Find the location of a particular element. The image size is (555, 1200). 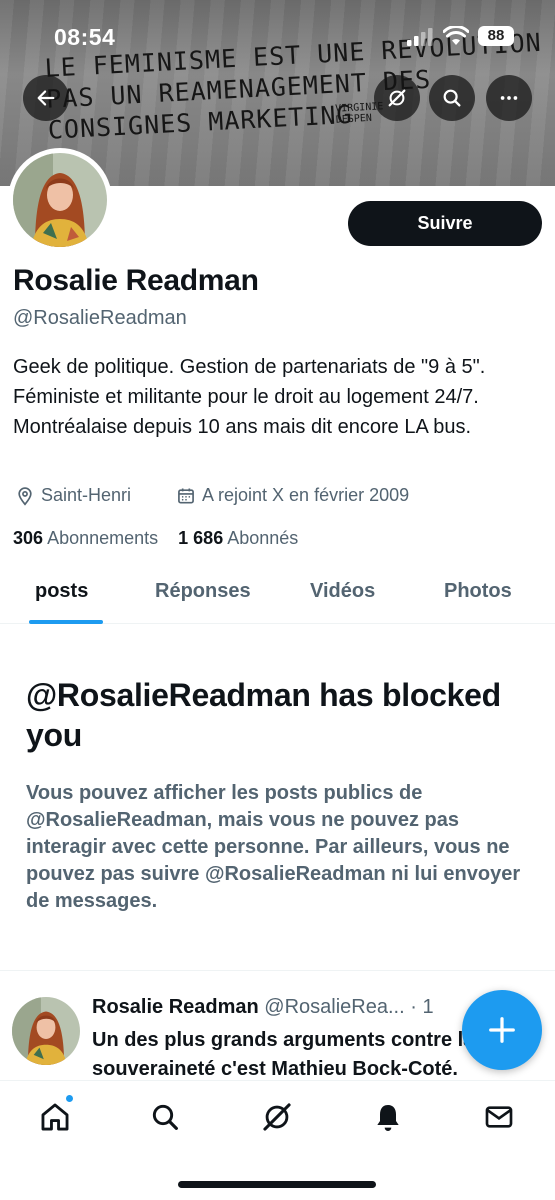

following-link: 306 Abonnements is located at coordinates (85, 538).